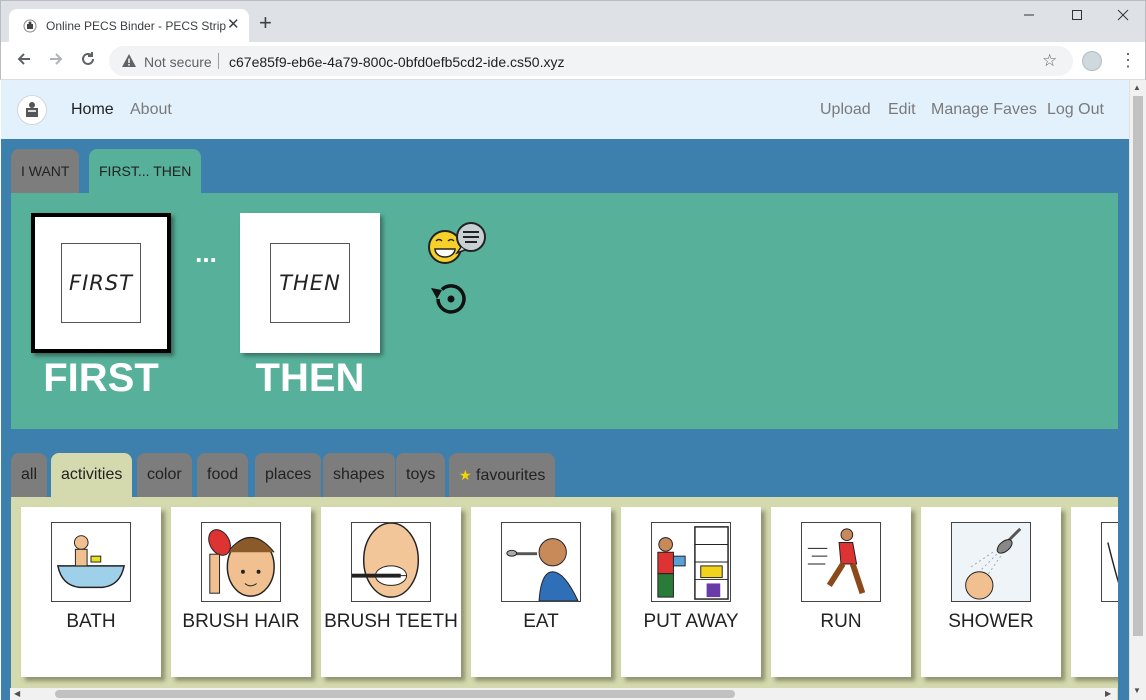 This screenshot has width=1146, height=700. What do you see at coordinates (92, 475) in the screenshot?
I see `tab-activities: activities` at bounding box center [92, 475].